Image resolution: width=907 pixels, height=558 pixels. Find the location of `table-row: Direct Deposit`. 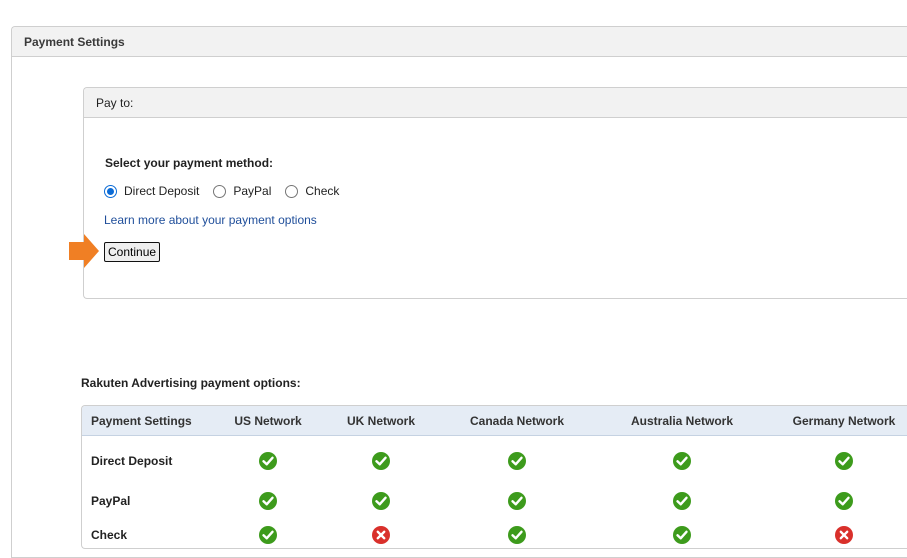

table-row: Direct Deposit is located at coordinates (494, 460).